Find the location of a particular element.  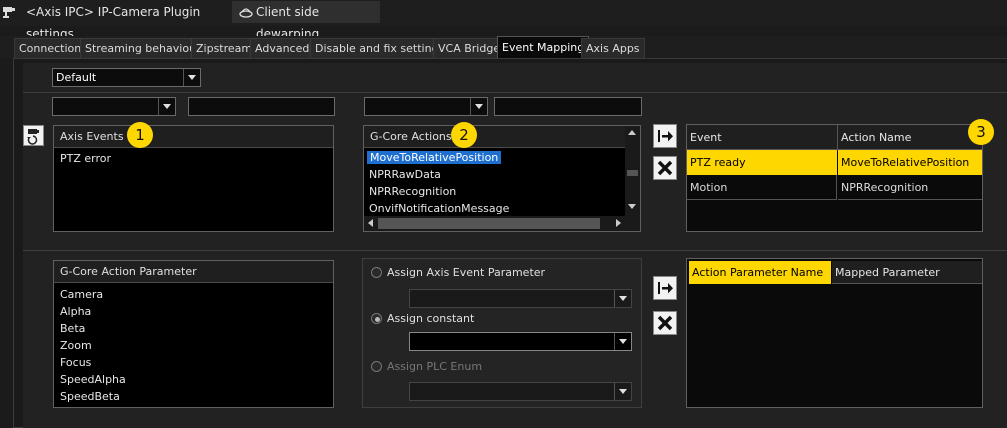

camera-refresh-icon is located at coordinates (33, 137).